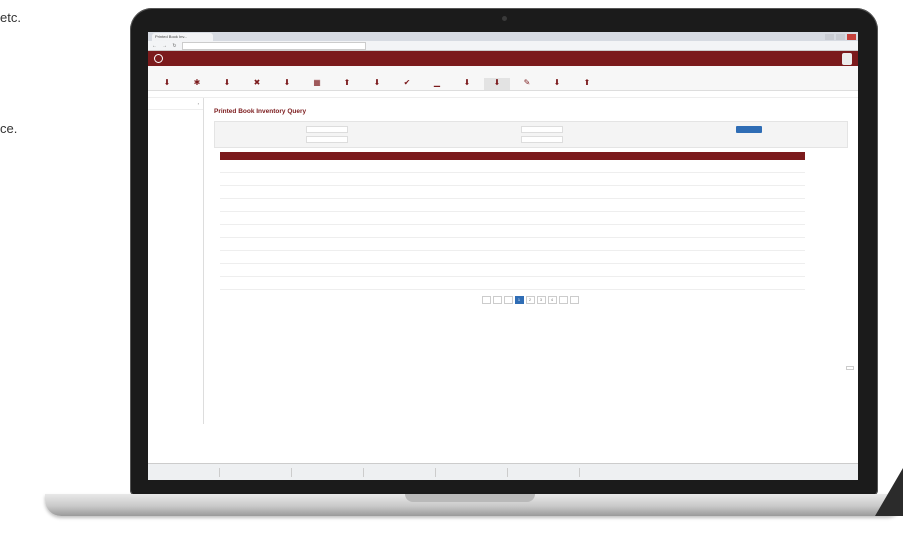  What do you see at coordinates (437, 84) in the screenshot?
I see `toolbar-button: ▁` at bounding box center [437, 84].